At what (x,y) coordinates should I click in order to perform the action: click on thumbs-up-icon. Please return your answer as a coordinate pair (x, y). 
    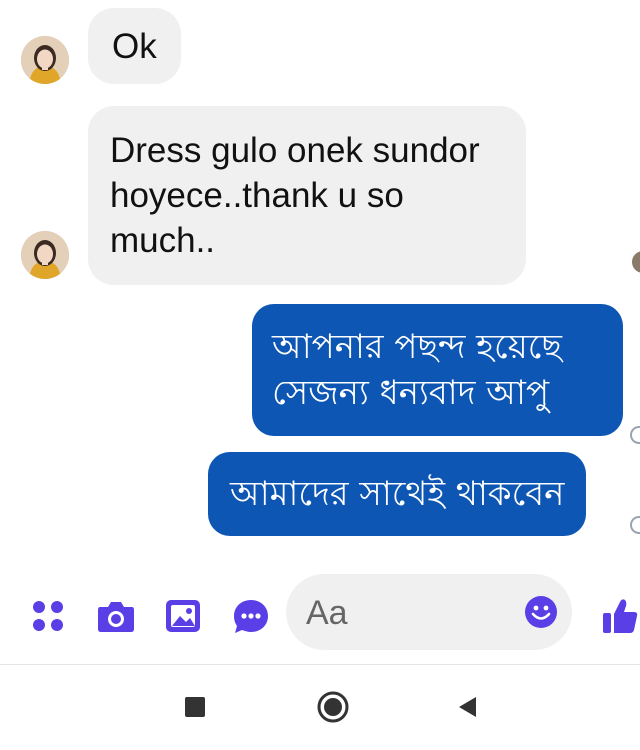
    Looking at the image, I should click on (620, 616).